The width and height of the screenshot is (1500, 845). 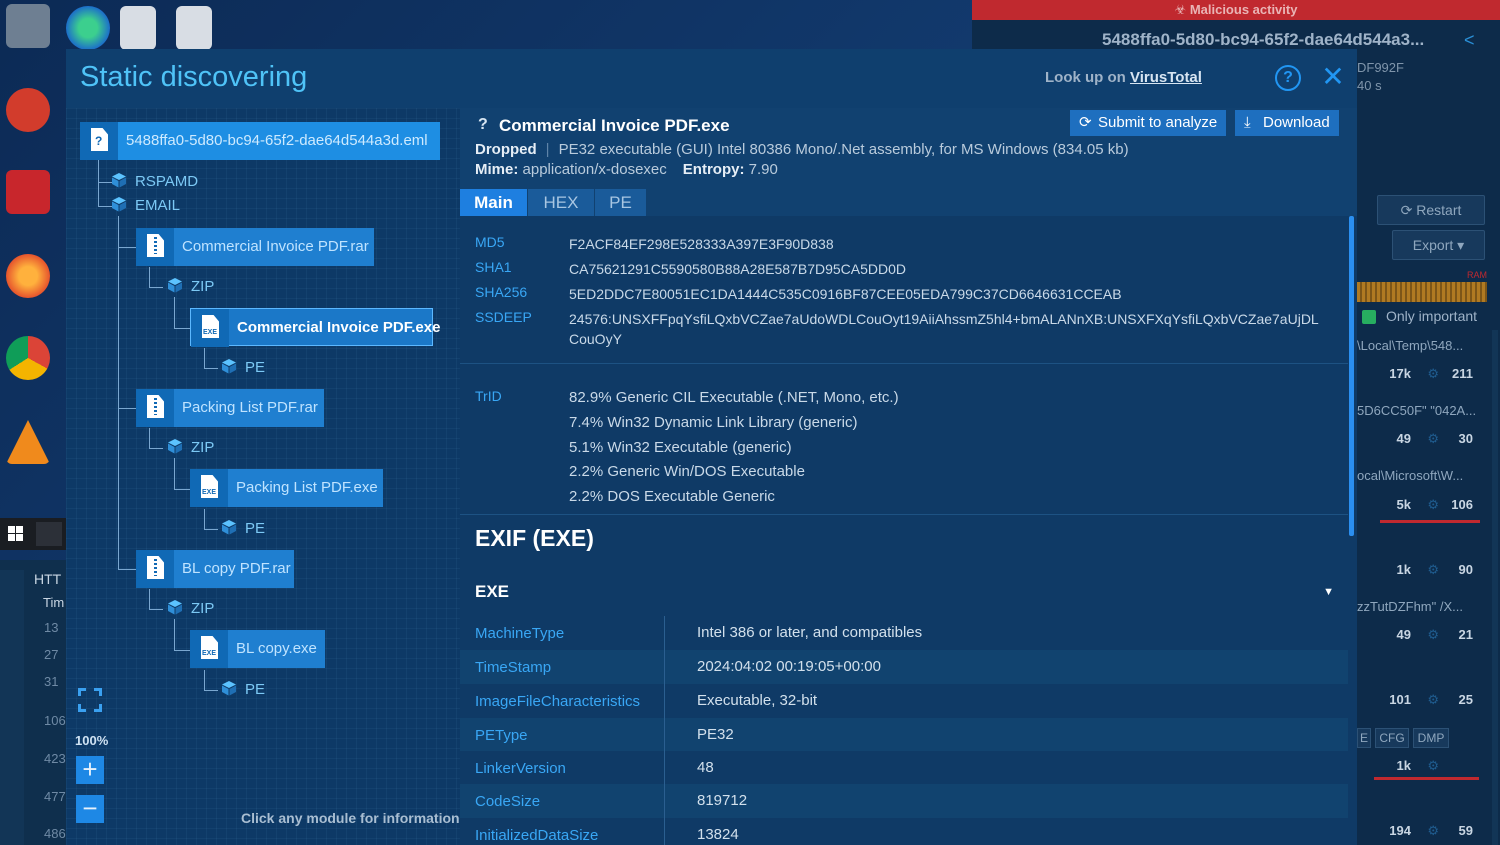 I want to click on panel-scrollbar, so click(x=1495, y=587).